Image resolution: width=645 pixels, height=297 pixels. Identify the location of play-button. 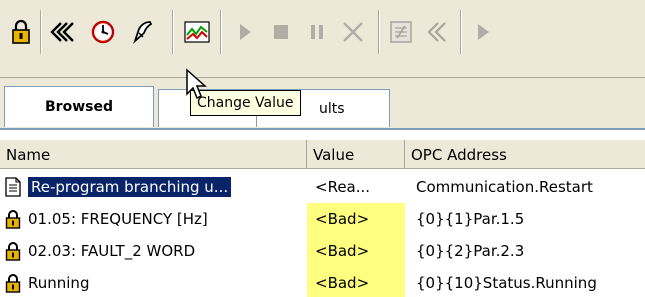
(245, 32).